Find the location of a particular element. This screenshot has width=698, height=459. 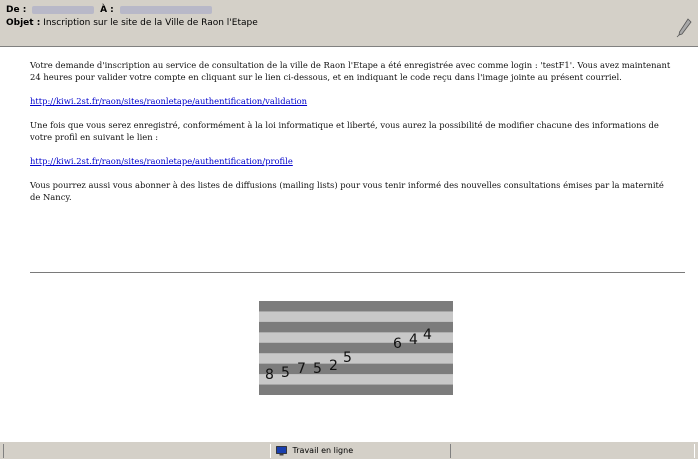

status-cell-left is located at coordinates (137, 451).